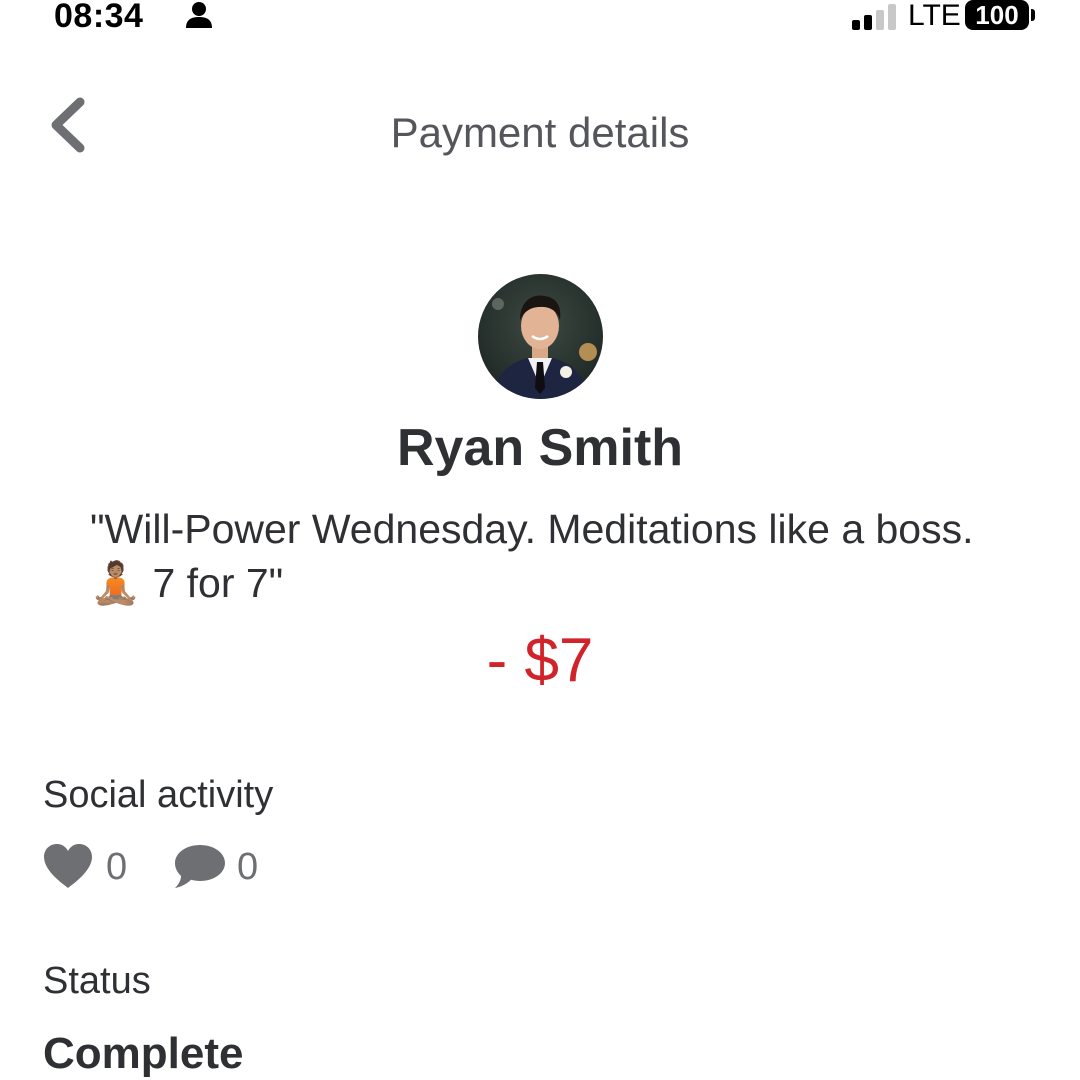  What do you see at coordinates (997, 15) in the screenshot?
I see `battery-level: 100` at bounding box center [997, 15].